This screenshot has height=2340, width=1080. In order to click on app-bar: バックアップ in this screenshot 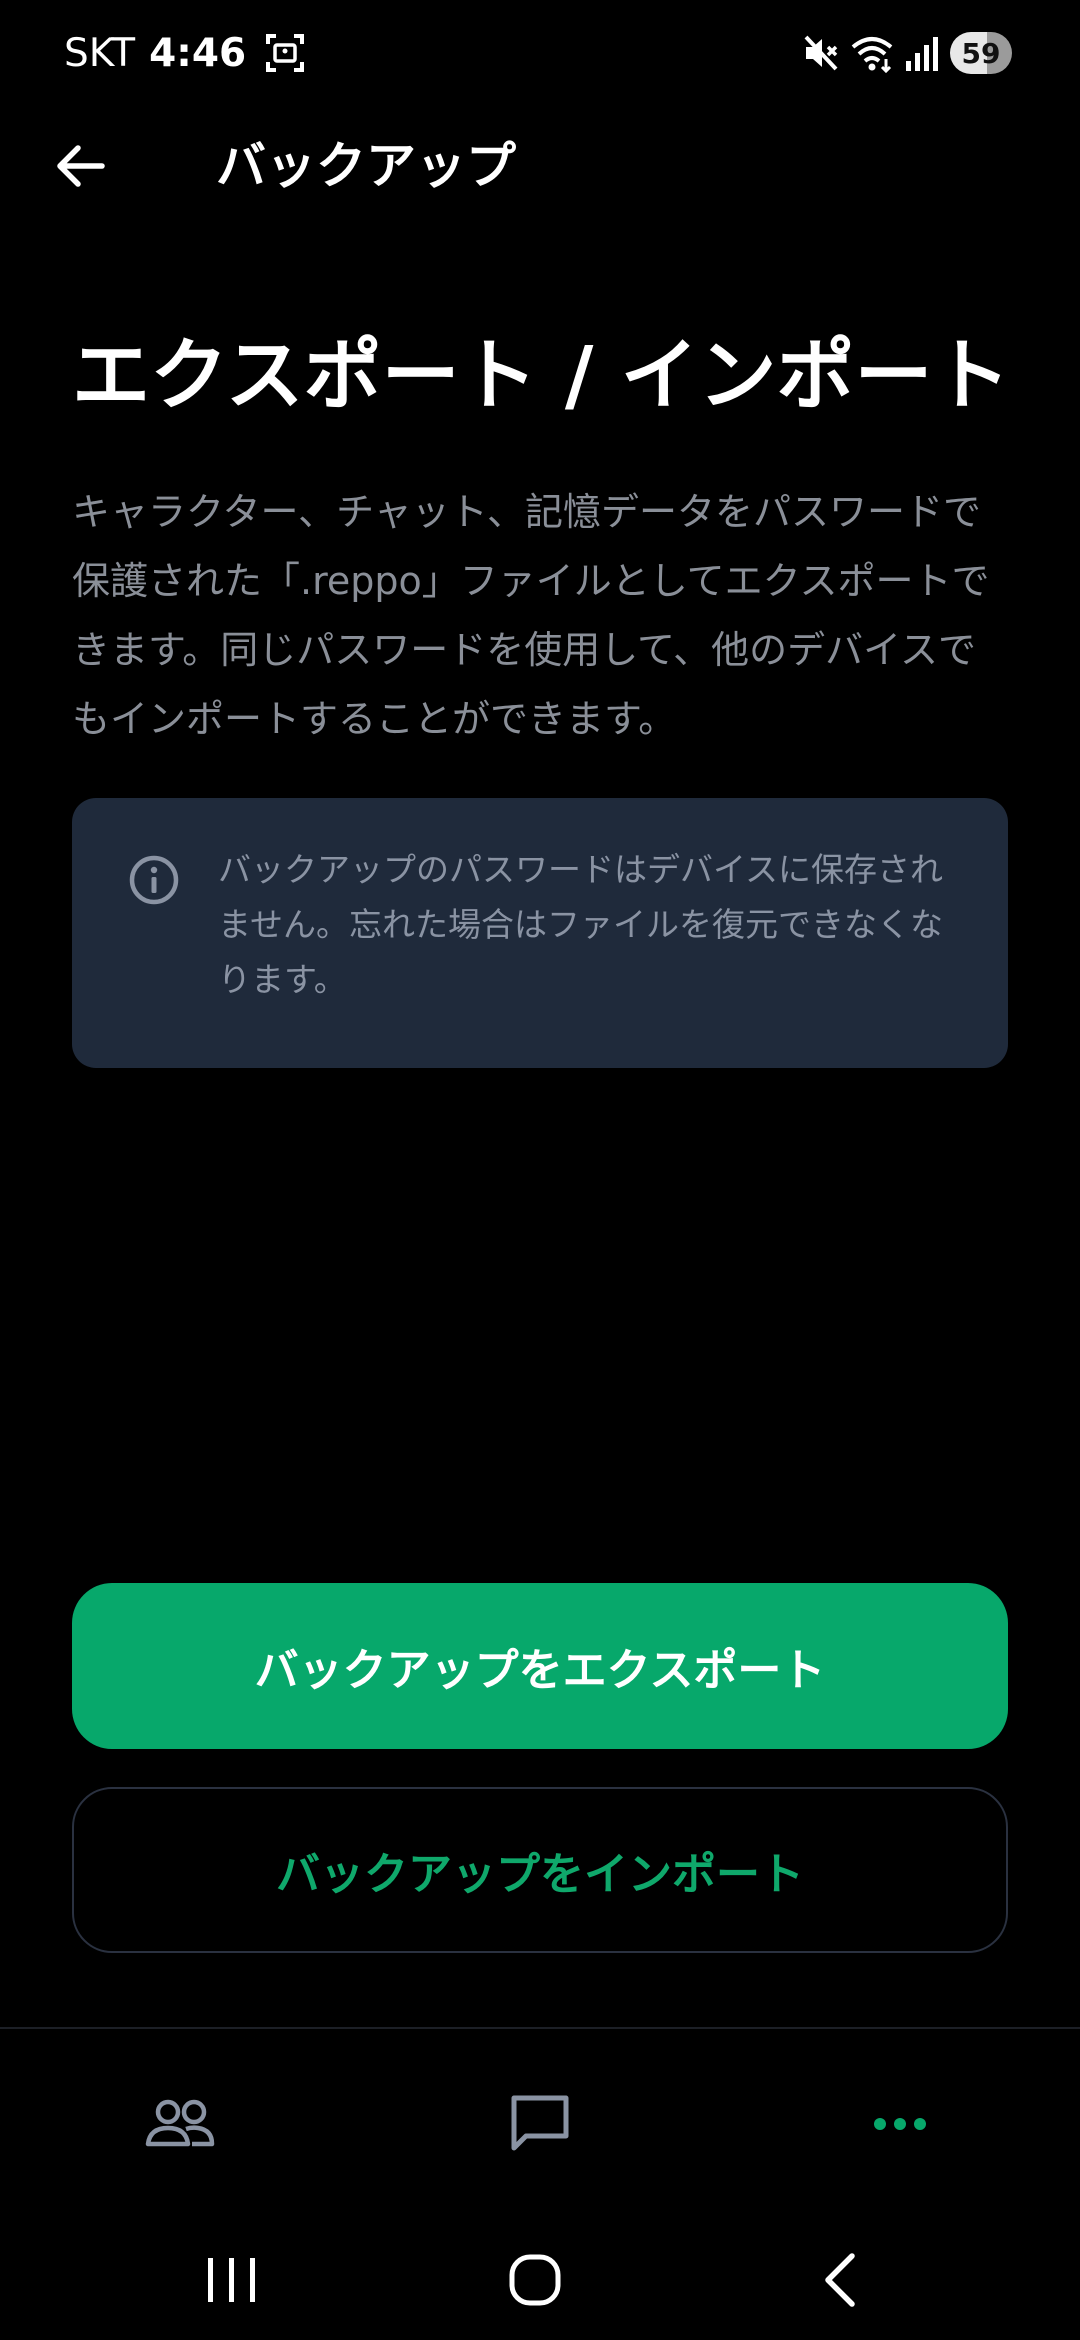, I will do `click(540, 165)`.